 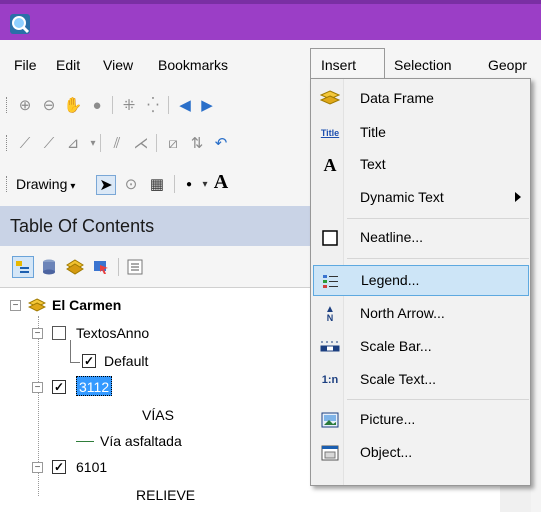 I want to click on editor-toolbar: ⟋ ⟋ ⊿ ▾ ⫽ ⋌ ⧄ ⇅ ↶, so click(x=155, y=143).